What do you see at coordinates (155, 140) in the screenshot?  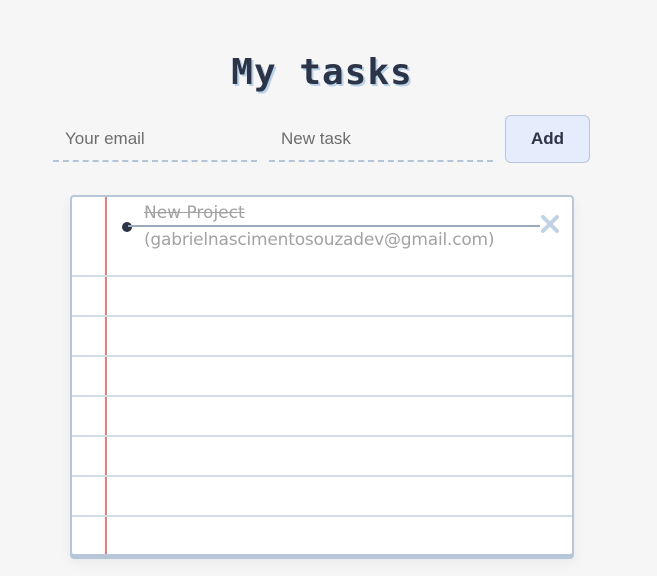 I see `email-input` at bounding box center [155, 140].